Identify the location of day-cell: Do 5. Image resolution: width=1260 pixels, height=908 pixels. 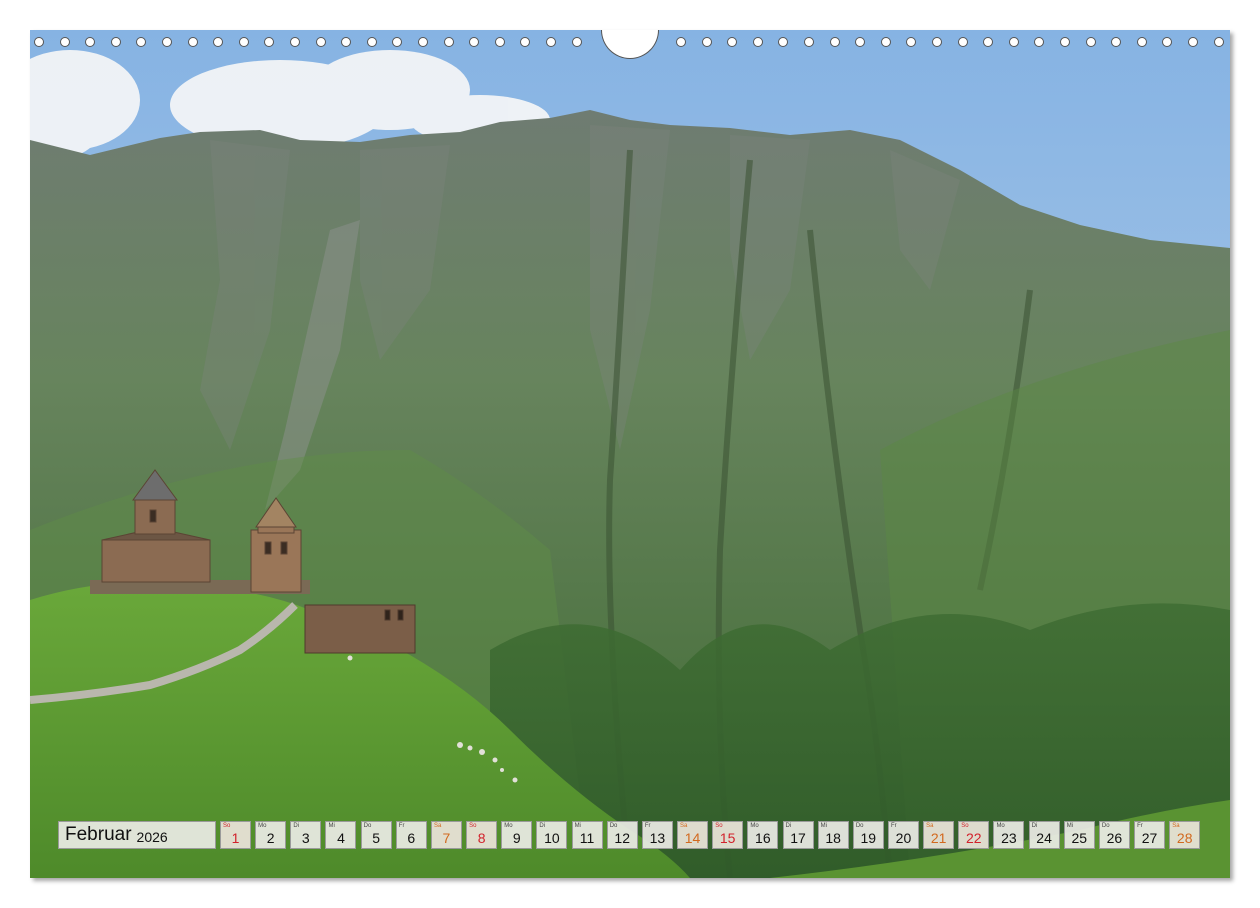
(376, 835).